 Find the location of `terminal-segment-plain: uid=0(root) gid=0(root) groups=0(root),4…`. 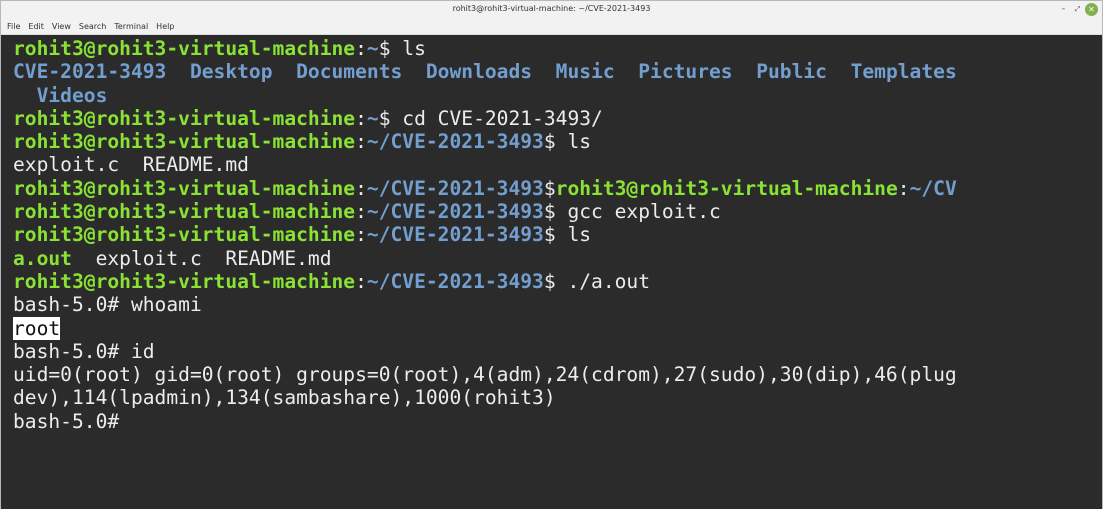

terminal-segment-plain: uid=0(root) gid=0(root) groups=0(root),4… is located at coordinates (485, 375).